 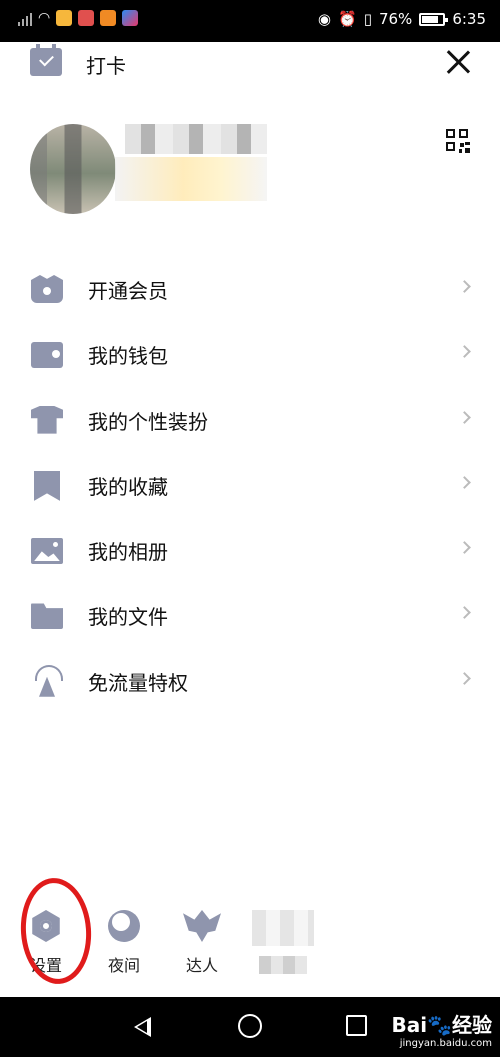 What do you see at coordinates (469, 19) in the screenshot?
I see `clock: 6:35` at bounding box center [469, 19].